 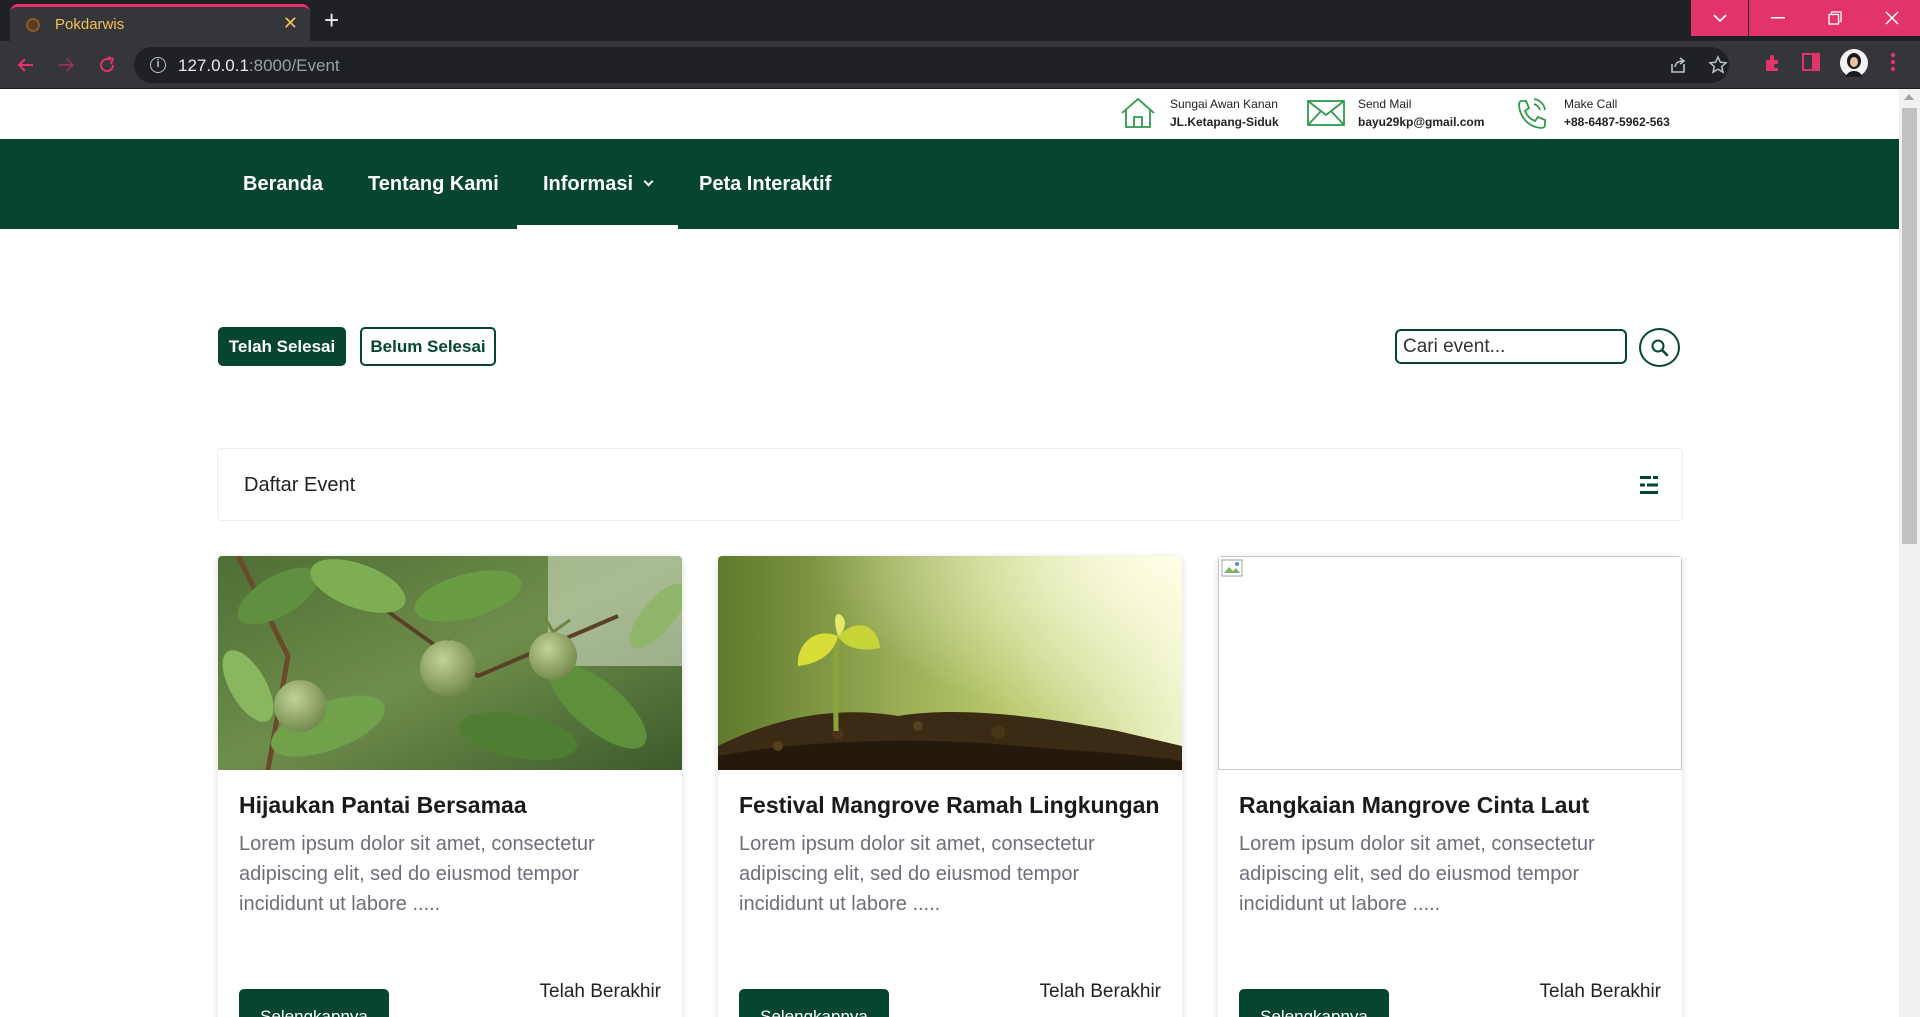 What do you see at coordinates (450, 663) in the screenshot?
I see `event-image-mangrove-fruit` at bounding box center [450, 663].